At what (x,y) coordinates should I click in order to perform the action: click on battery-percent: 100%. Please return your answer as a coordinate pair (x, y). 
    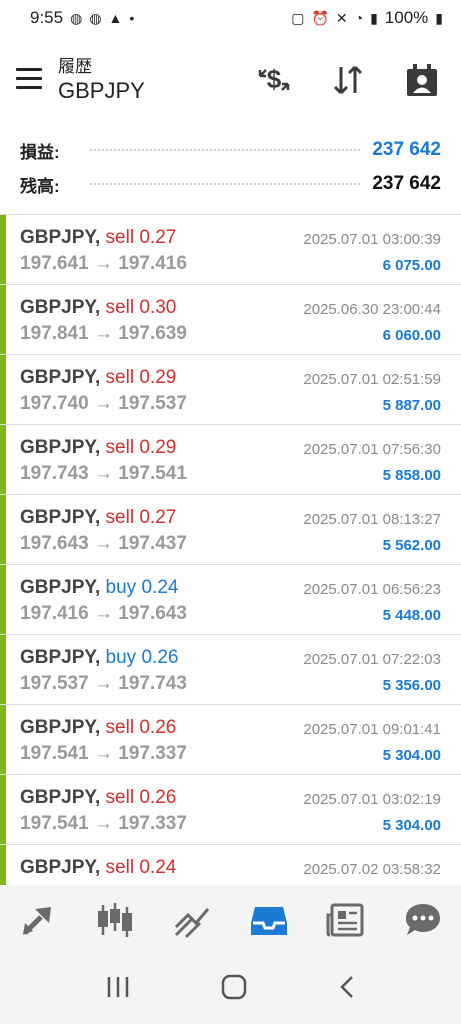
    Looking at the image, I should click on (406, 17).